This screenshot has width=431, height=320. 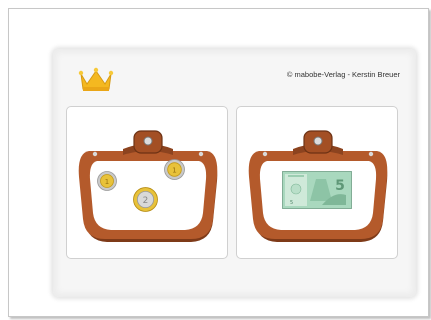 I want to click on two-euro-coin: 2, so click(x=145, y=199).